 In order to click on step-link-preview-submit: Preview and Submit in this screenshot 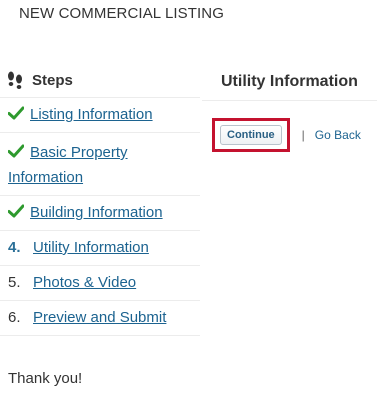, I will do `click(99, 317)`.